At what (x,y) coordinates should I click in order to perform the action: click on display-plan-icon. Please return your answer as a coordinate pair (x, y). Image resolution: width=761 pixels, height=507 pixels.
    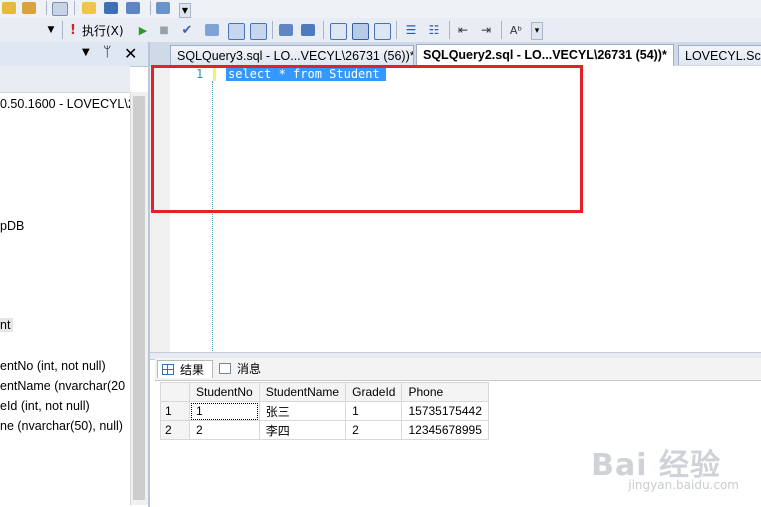
    Looking at the image, I should click on (212, 30).